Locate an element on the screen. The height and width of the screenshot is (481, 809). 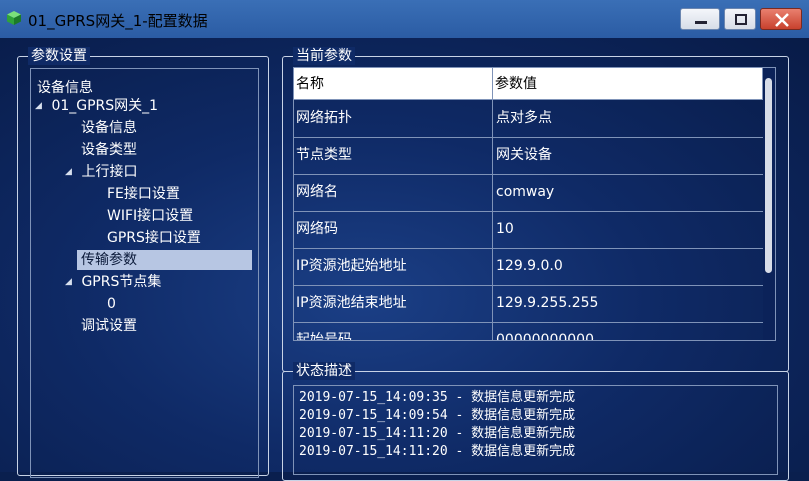
tree-node-gprs-node-set: ◢ GPRS节点集 is located at coordinates (113, 282).